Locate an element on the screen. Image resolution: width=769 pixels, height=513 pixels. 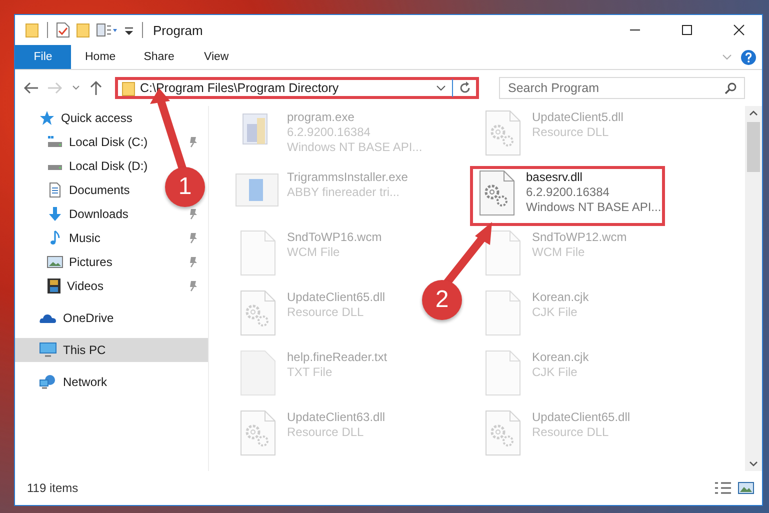
cloud-icon is located at coordinates (48, 318).